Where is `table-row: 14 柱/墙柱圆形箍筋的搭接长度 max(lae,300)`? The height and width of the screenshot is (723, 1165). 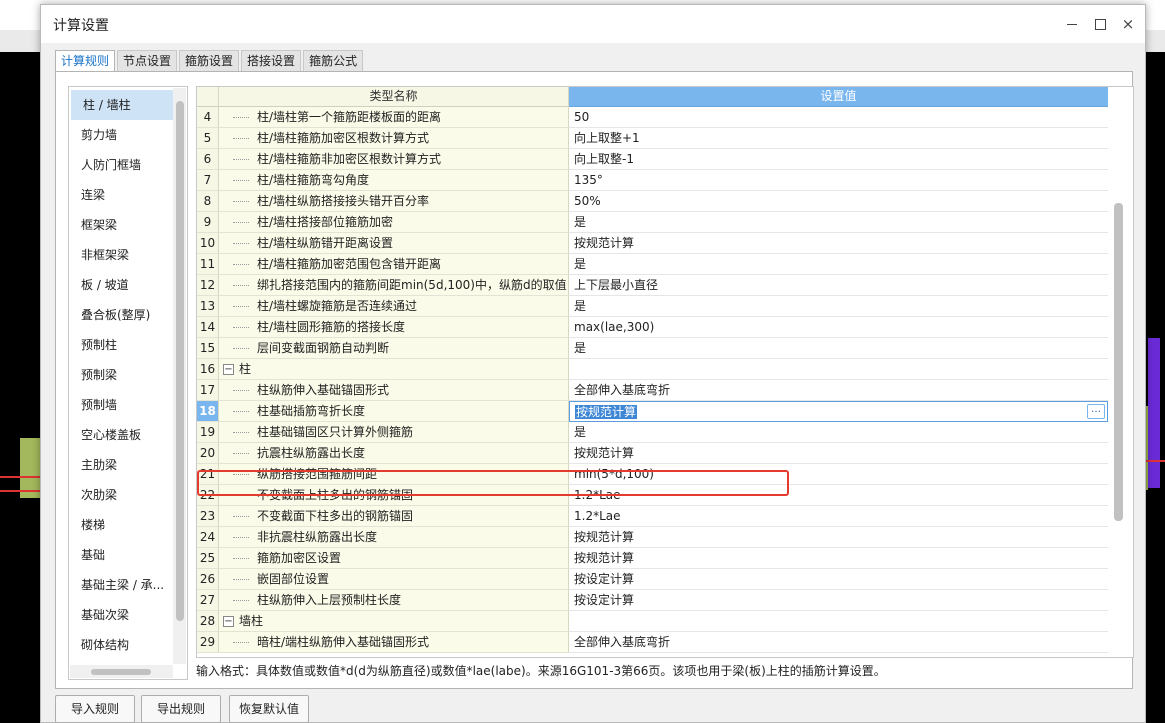
table-row: 14 柱/墙柱圆形箍筋的搭接长度 max(lae,300) is located at coordinates (652, 327).